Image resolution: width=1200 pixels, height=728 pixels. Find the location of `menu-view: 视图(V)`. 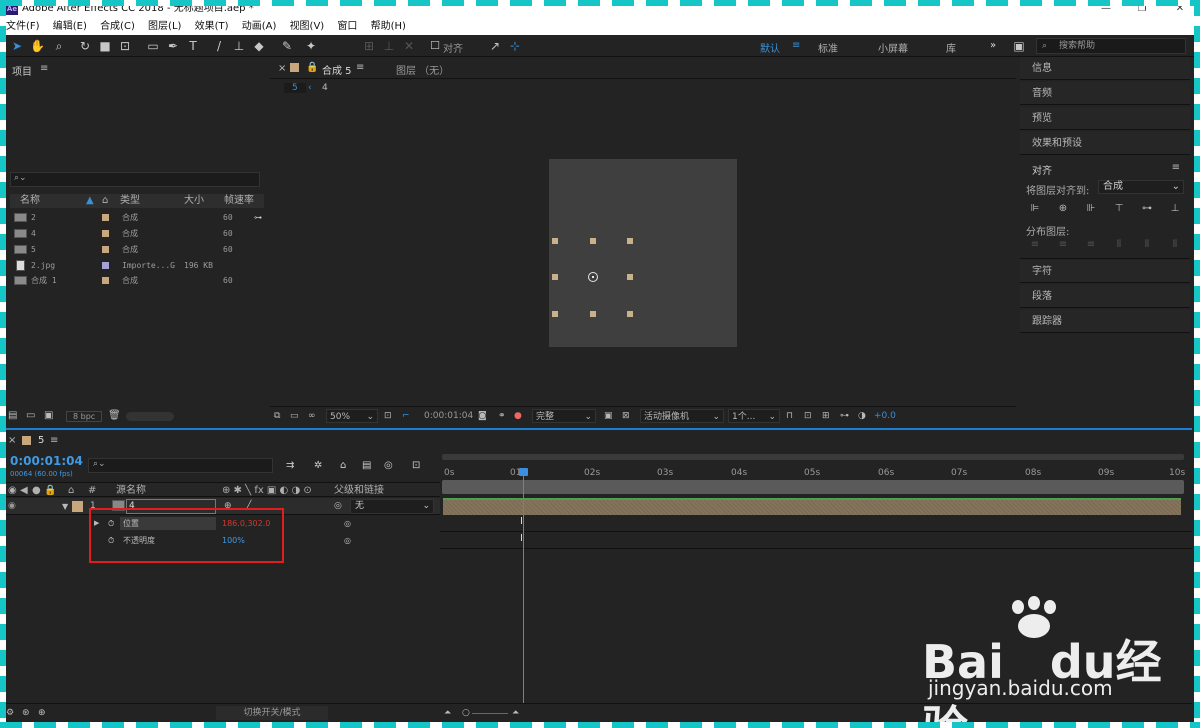

menu-view: 视图(V) is located at coordinates (307, 26).